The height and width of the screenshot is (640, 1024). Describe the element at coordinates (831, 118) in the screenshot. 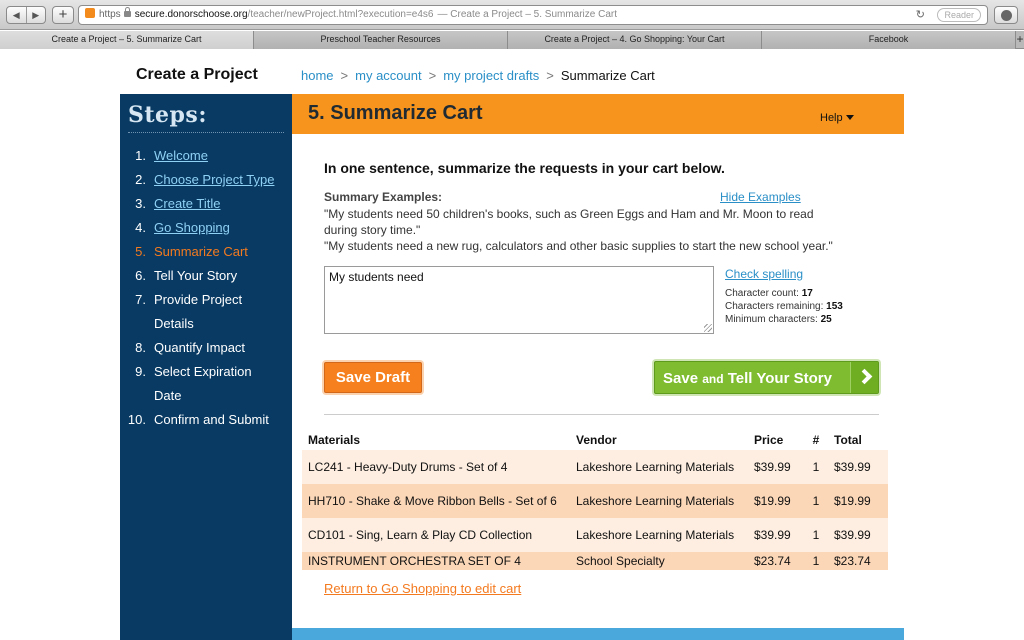

I see `help-label: Help` at that location.